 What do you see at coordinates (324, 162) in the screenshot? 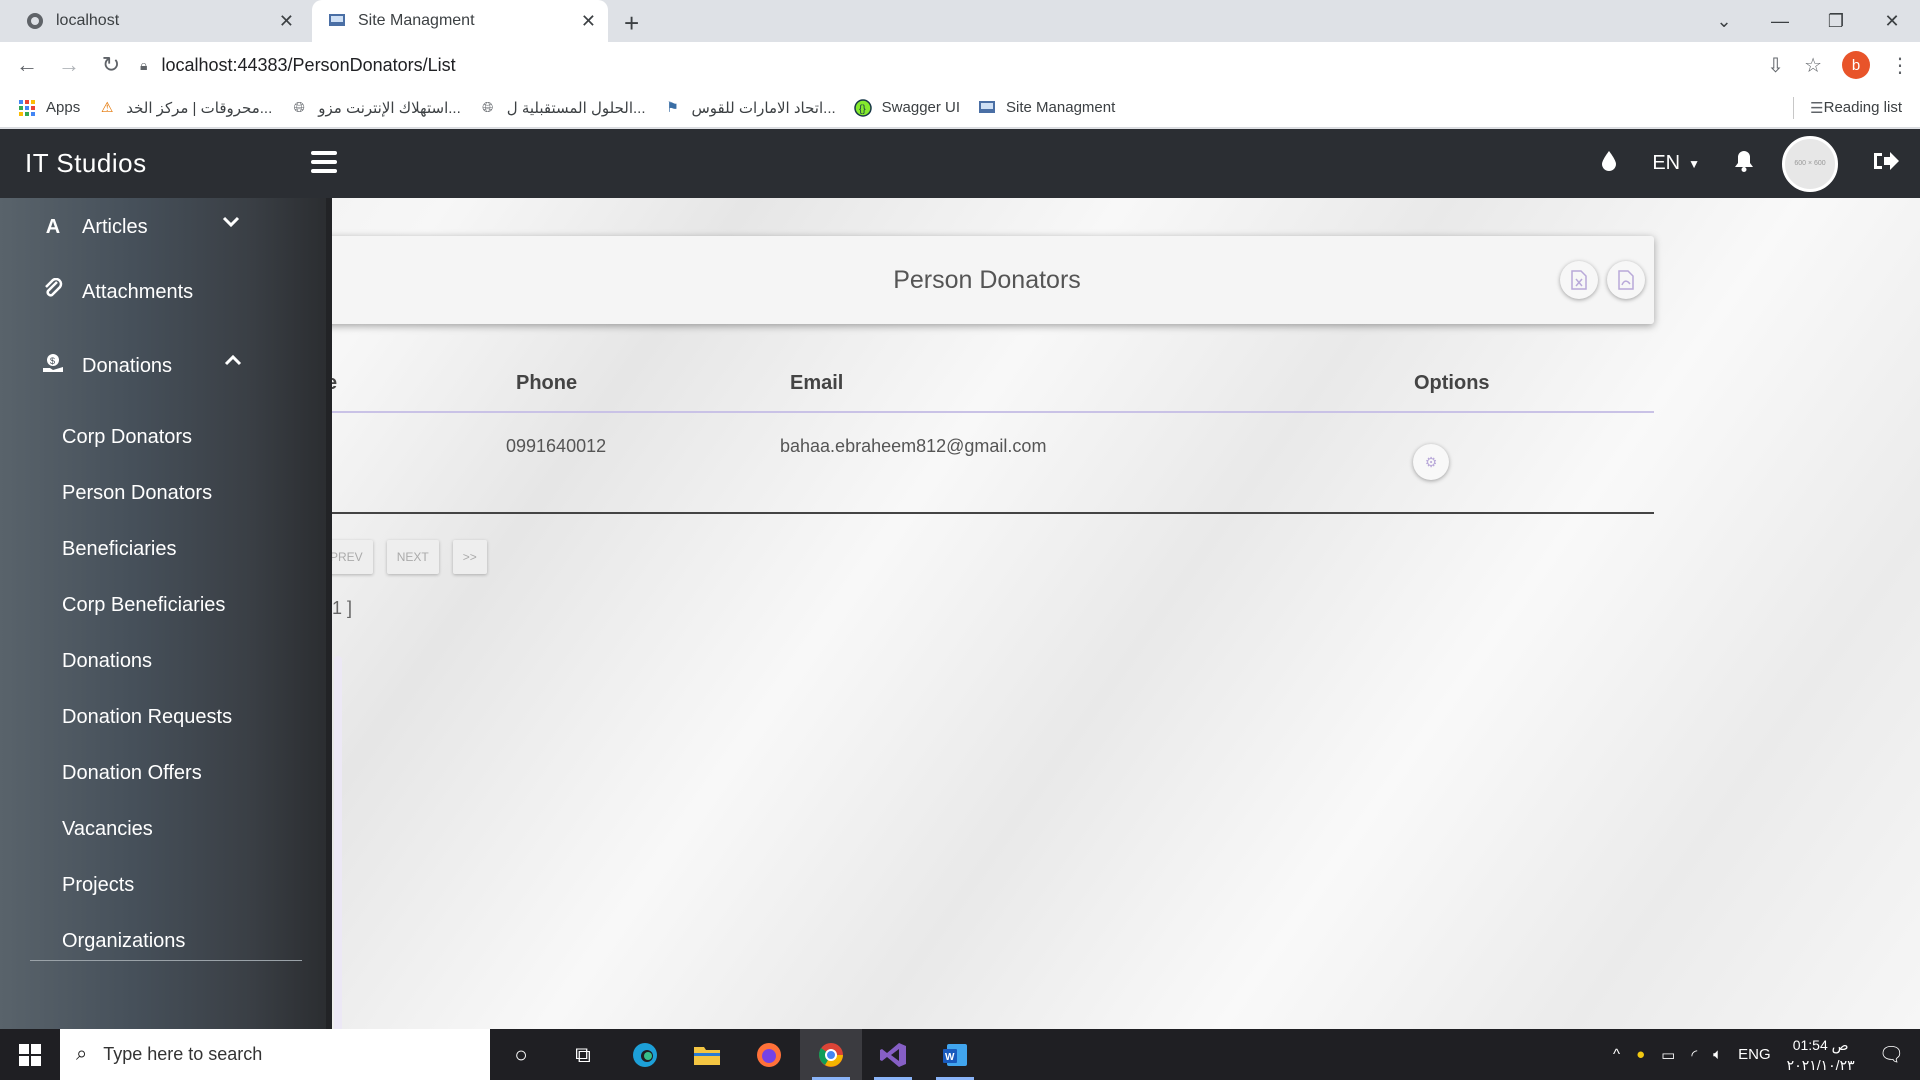
I see `hamburger-menu-icon` at bounding box center [324, 162].